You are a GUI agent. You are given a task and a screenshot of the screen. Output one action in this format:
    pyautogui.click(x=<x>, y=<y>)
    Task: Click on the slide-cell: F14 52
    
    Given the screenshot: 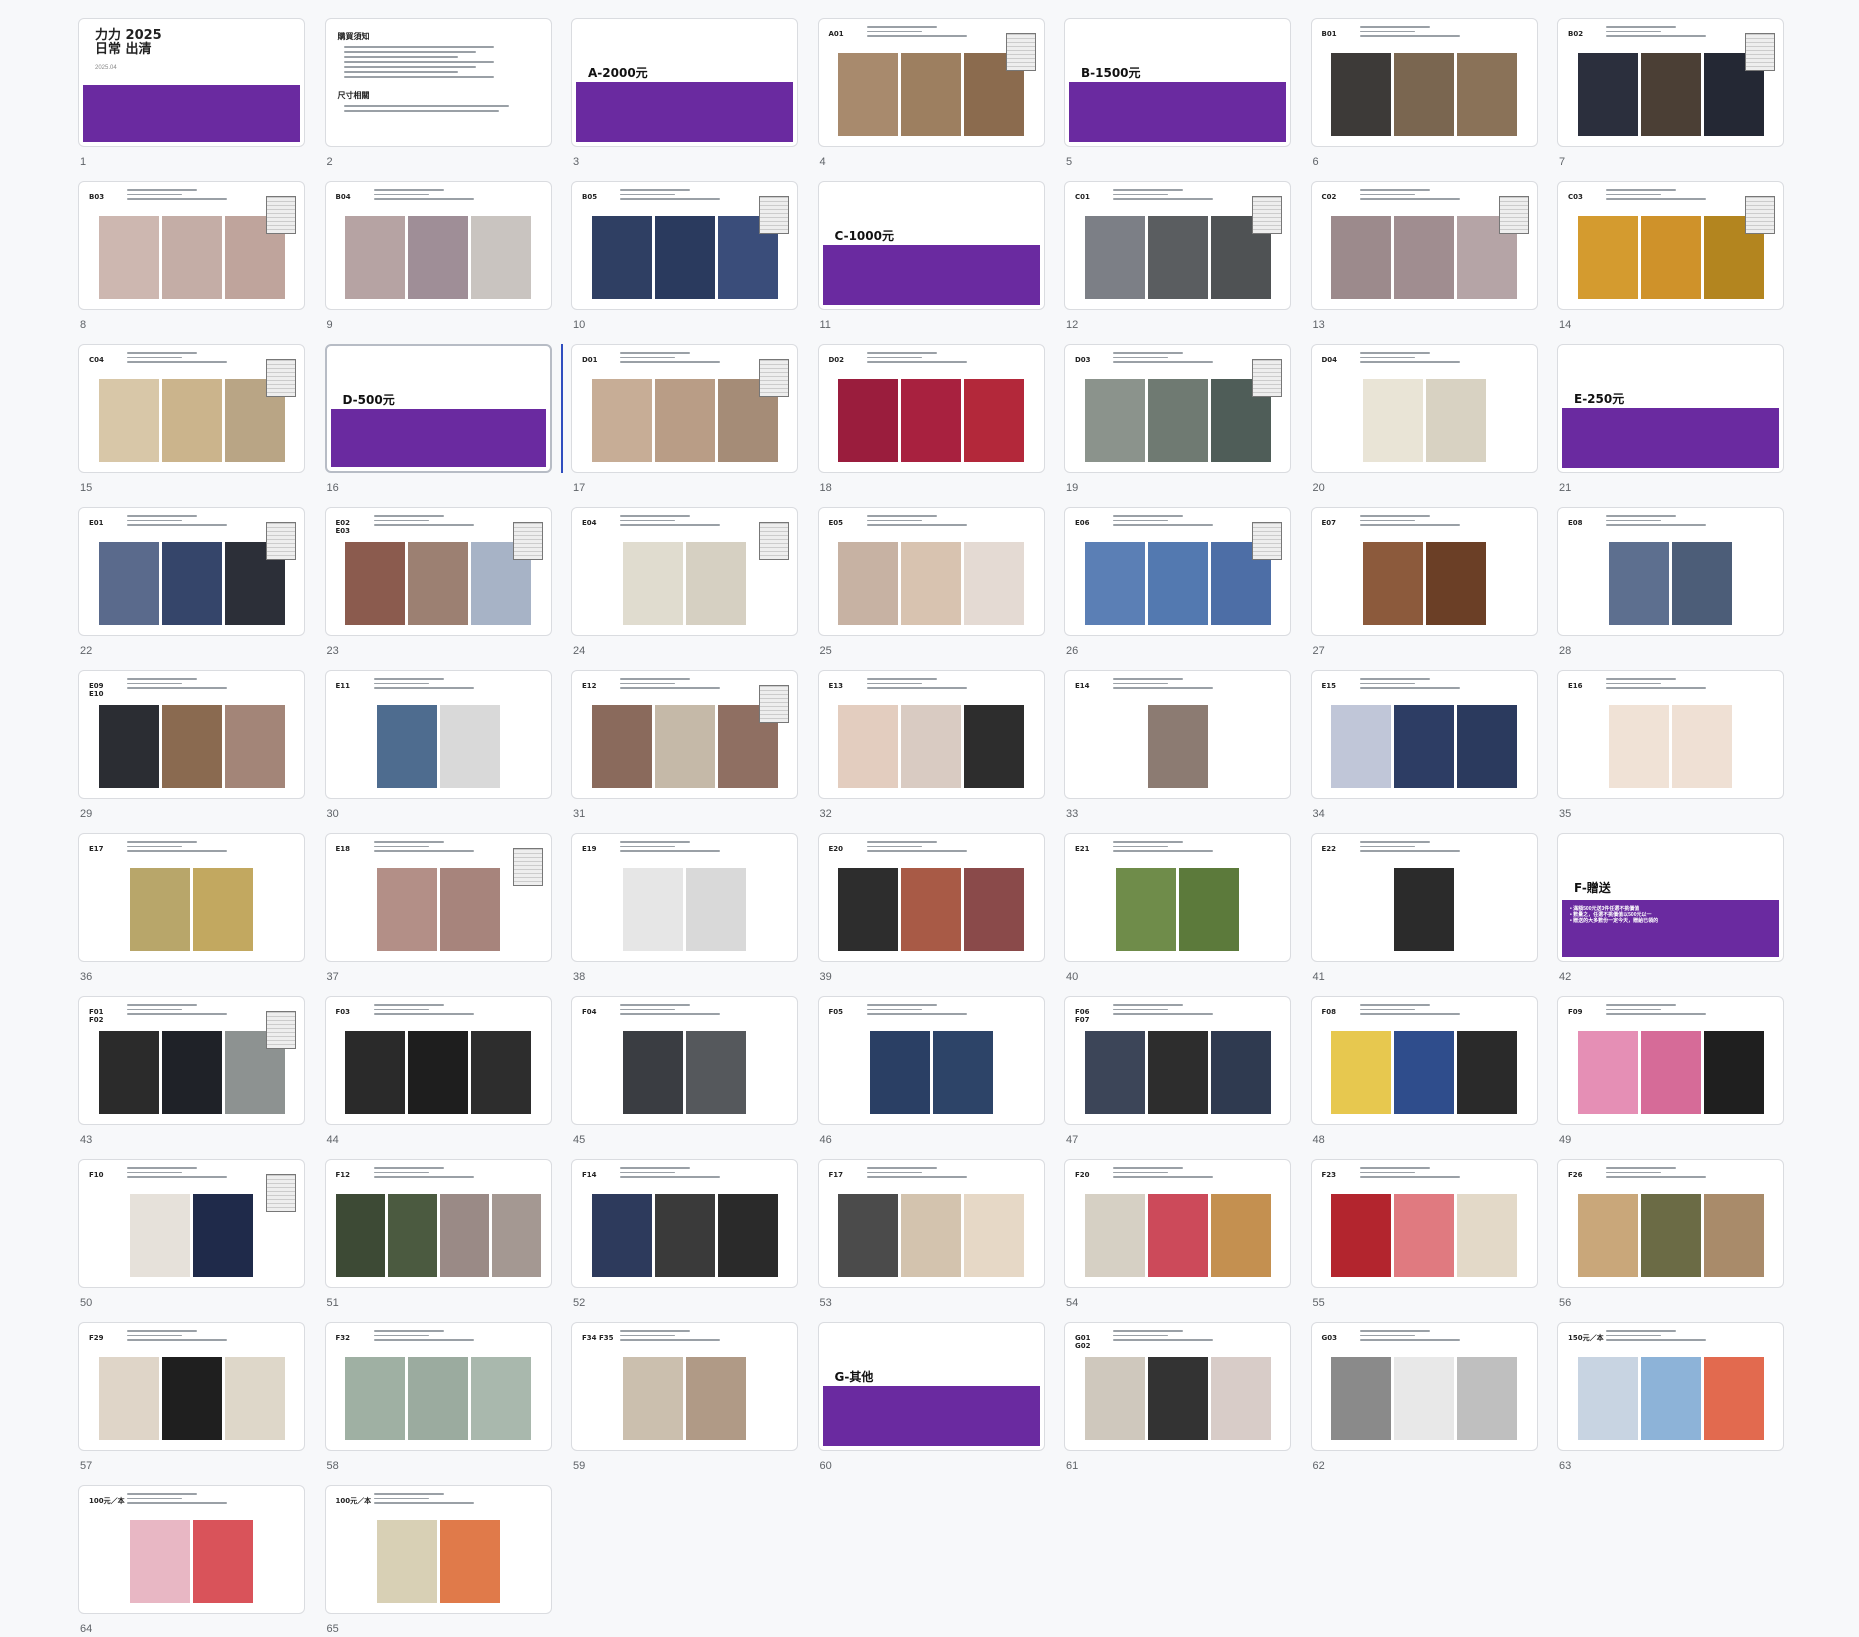 What is the action you would take?
    pyautogui.click(x=684, y=1234)
    